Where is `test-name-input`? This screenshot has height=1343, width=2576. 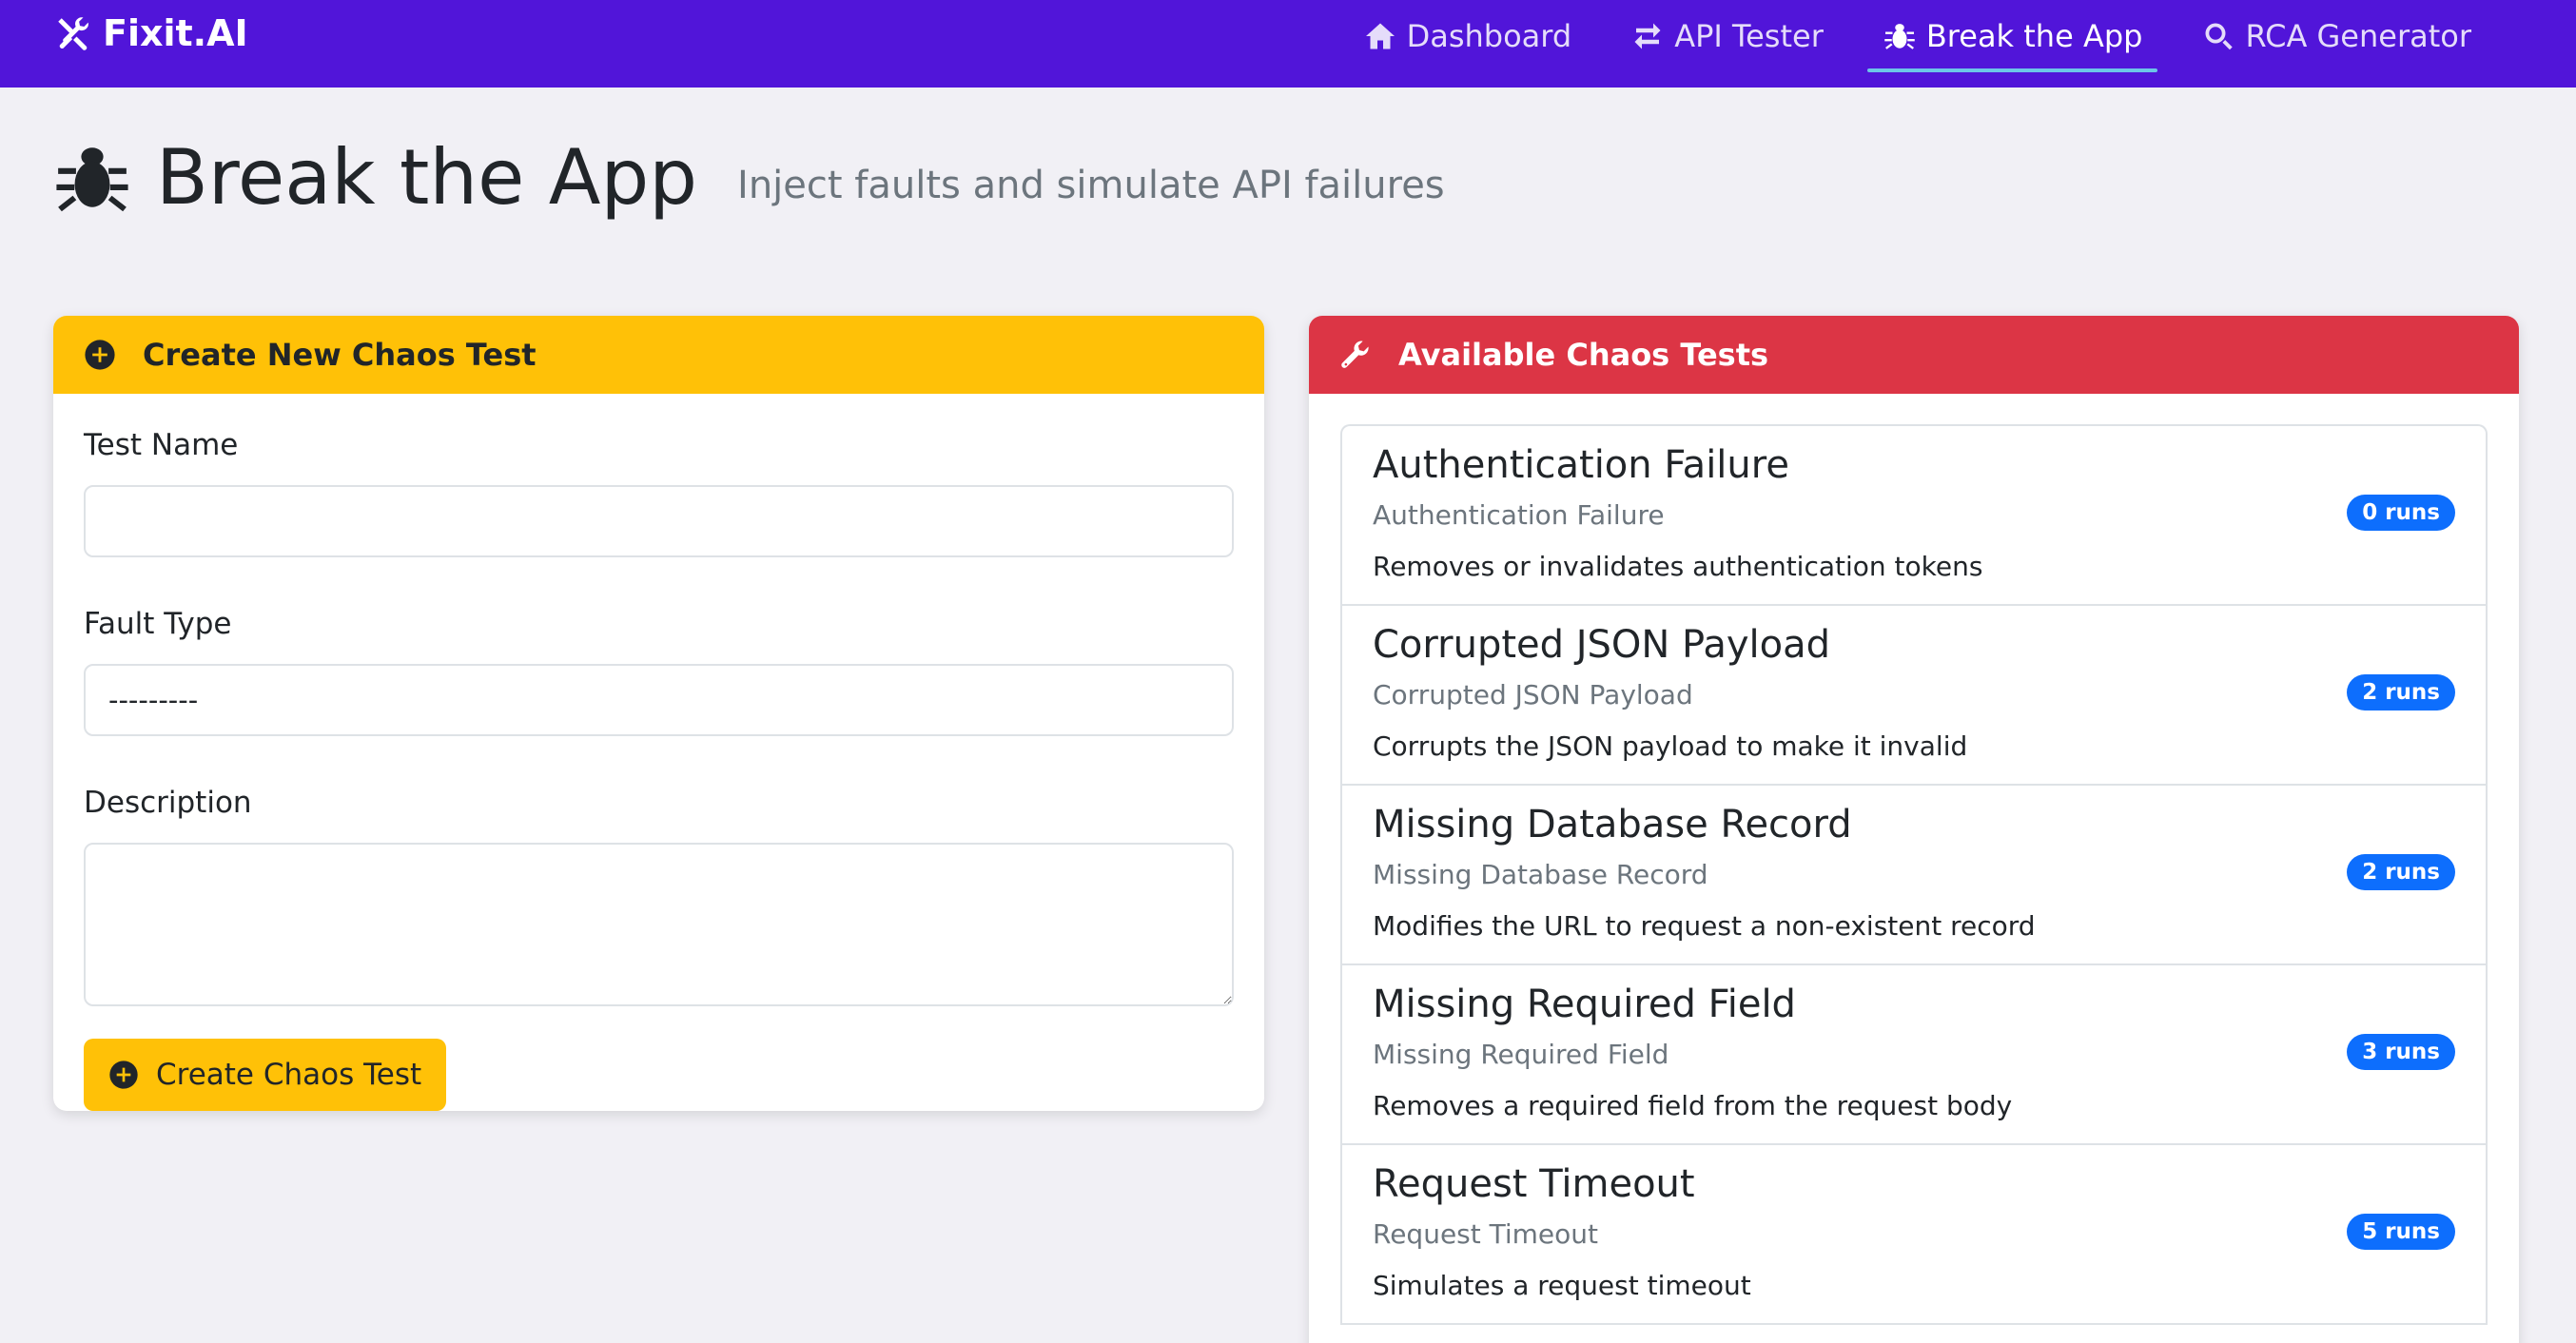
test-name-input is located at coordinates (659, 521).